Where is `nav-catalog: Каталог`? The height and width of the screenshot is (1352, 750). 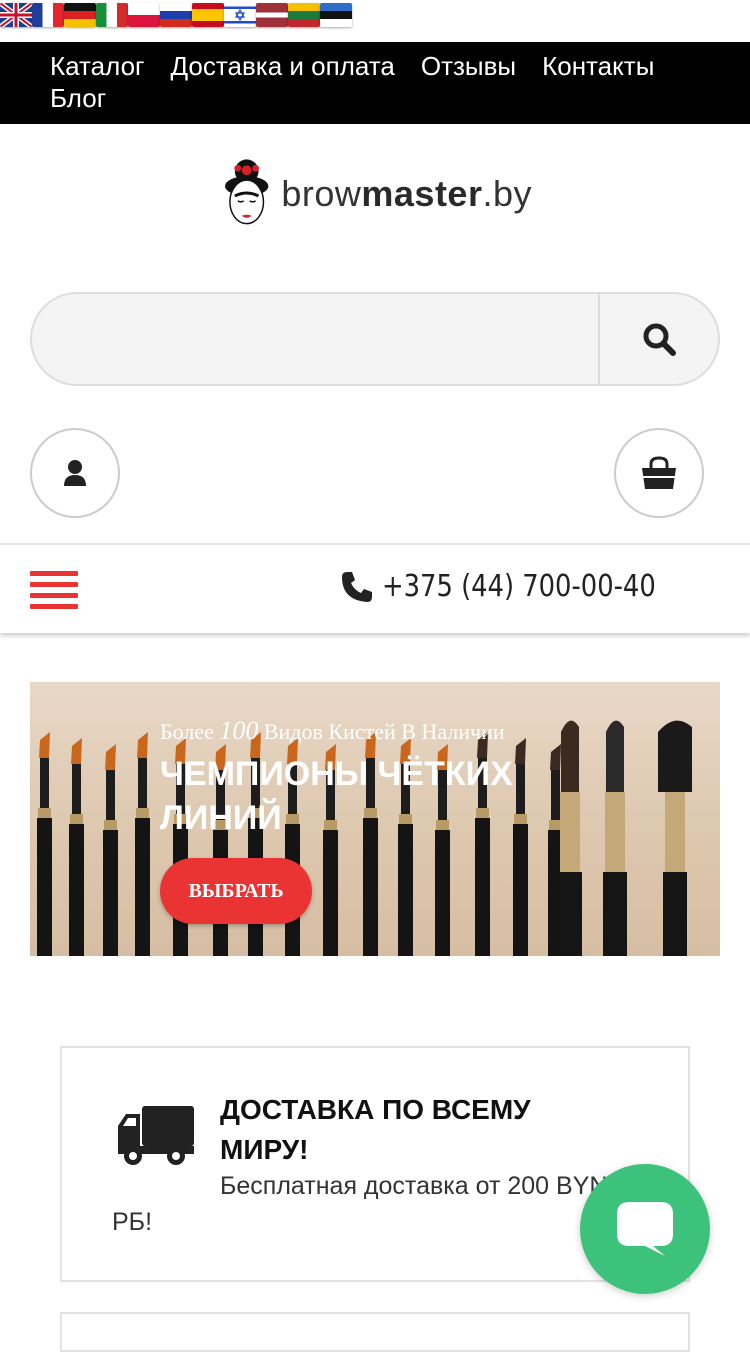 nav-catalog: Каталог is located at coordinates (97, 66).